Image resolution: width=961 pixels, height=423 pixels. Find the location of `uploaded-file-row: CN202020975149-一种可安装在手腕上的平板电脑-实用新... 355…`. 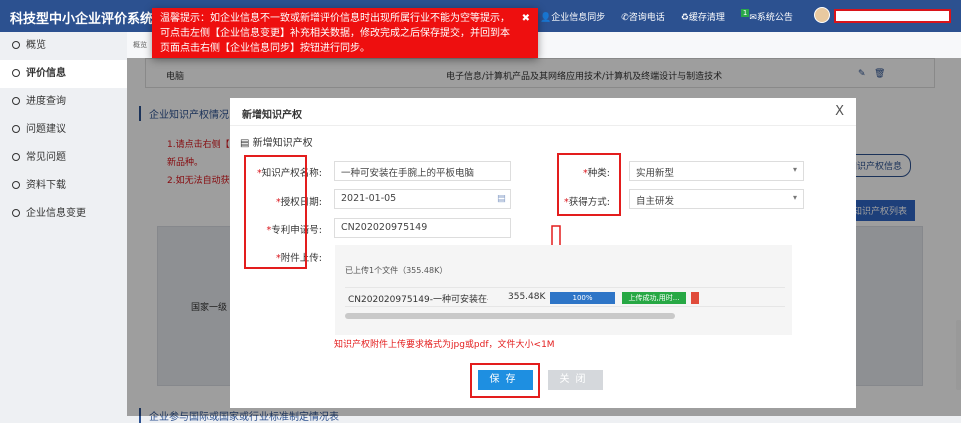

uploaded-file-row: CN202020975149-一种可安装在手腕上的平板电脑-实用新... 355… is located at coordinates (565, 297).